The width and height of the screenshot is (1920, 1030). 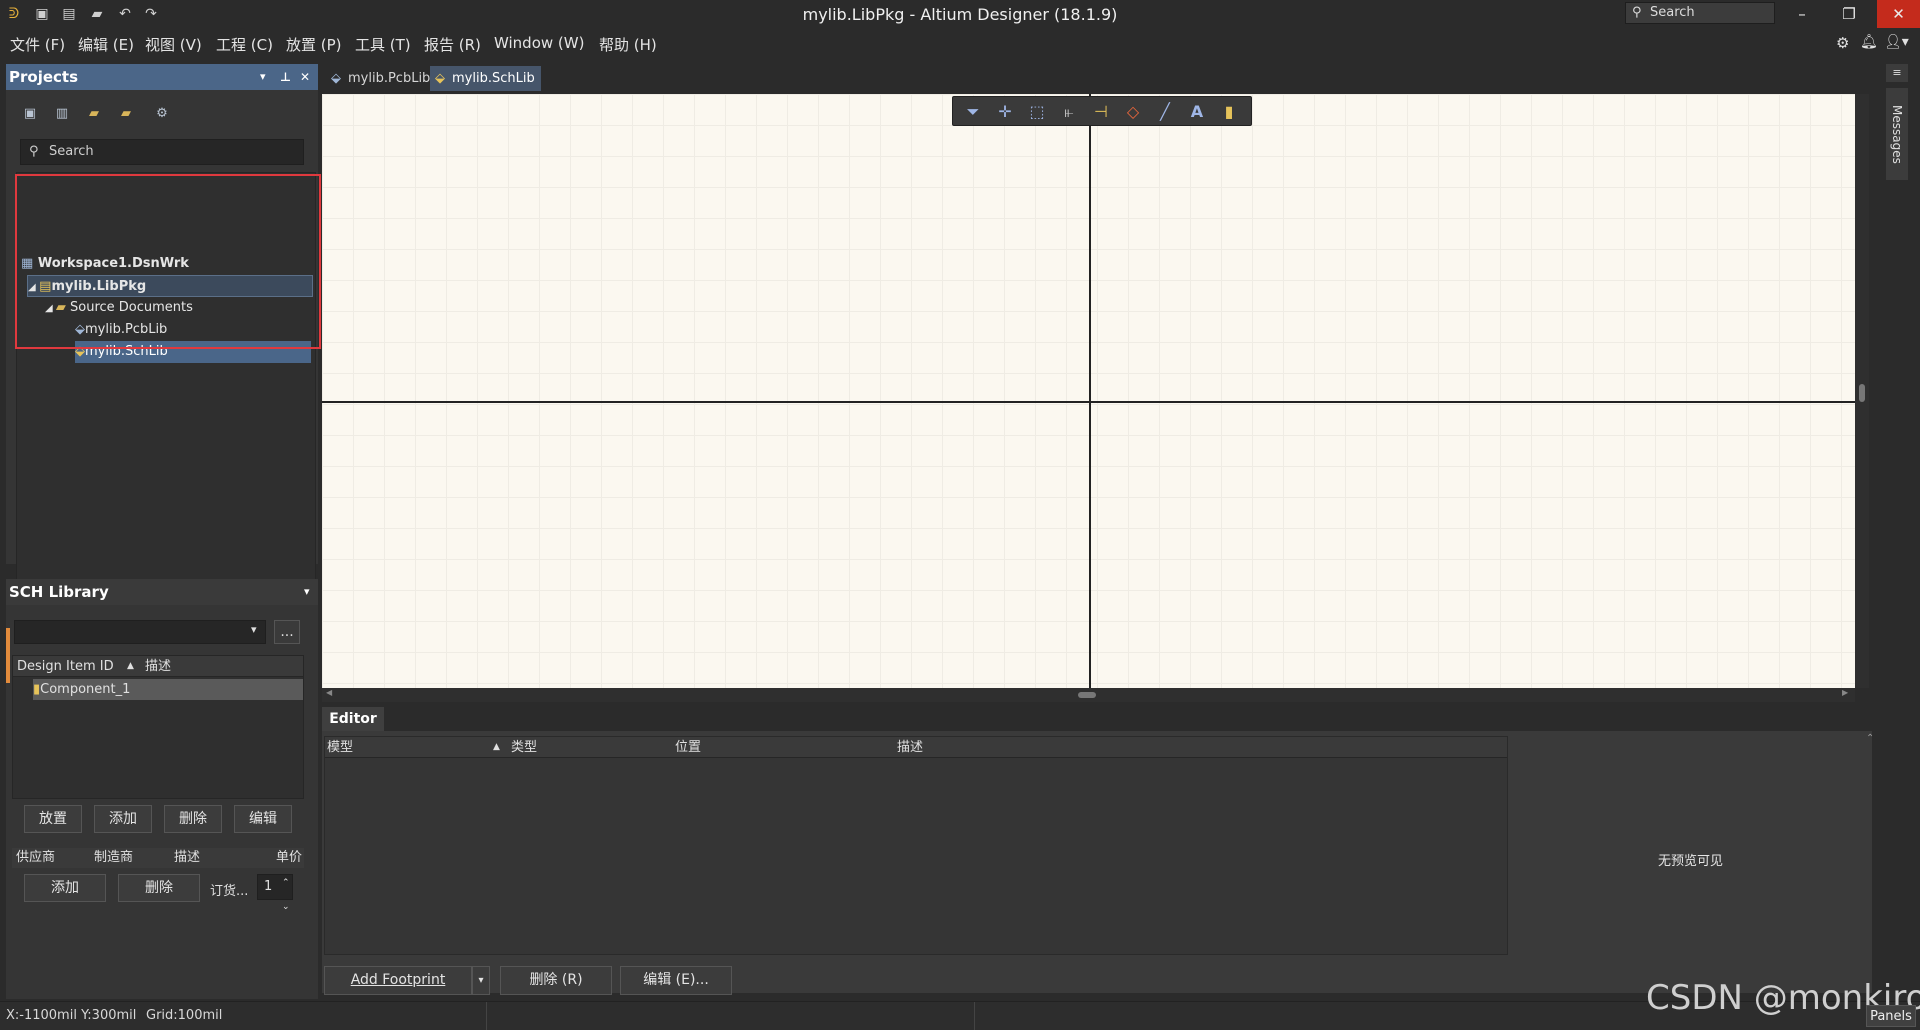 What do you see at coordinates (168, 689) in the screenshot?
I see `table-row: ▮Component_1` at bounding box center [168, 689].